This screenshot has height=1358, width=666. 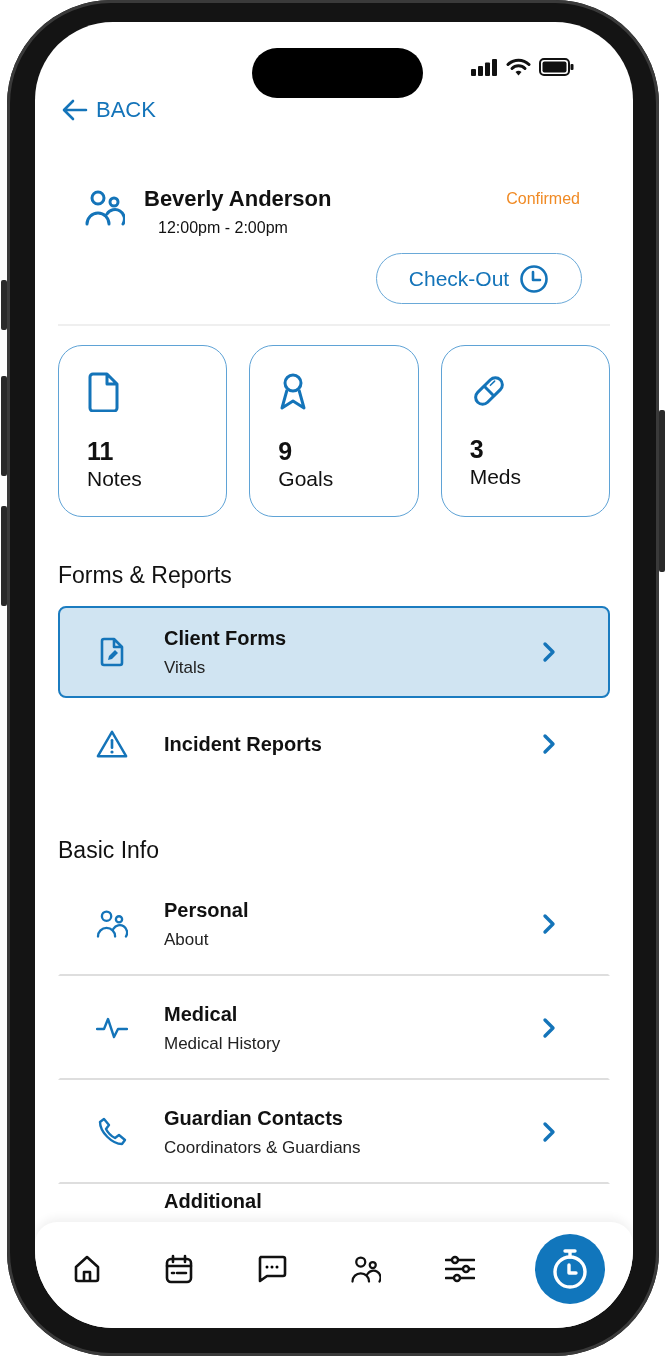 I want to click on item-subtitle: About, so click(x=187, y=940).